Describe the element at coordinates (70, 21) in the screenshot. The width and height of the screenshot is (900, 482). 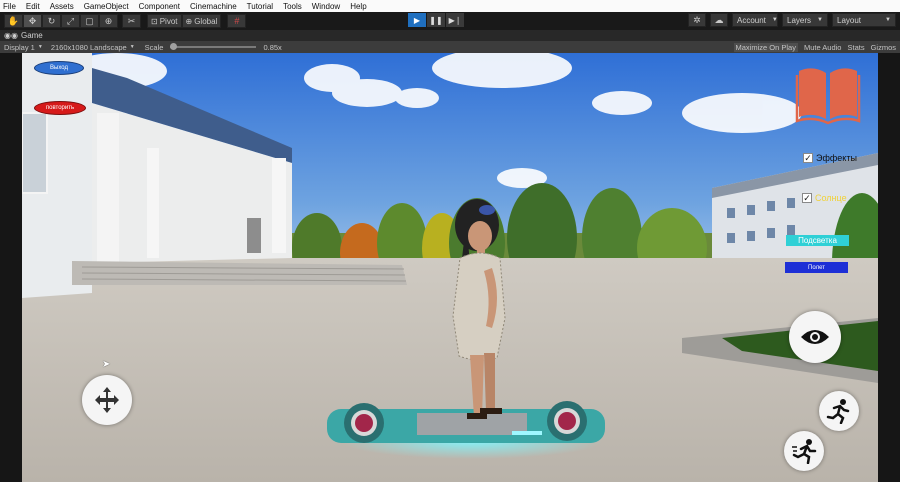
I see `scale-icon: ⤢` at that location.